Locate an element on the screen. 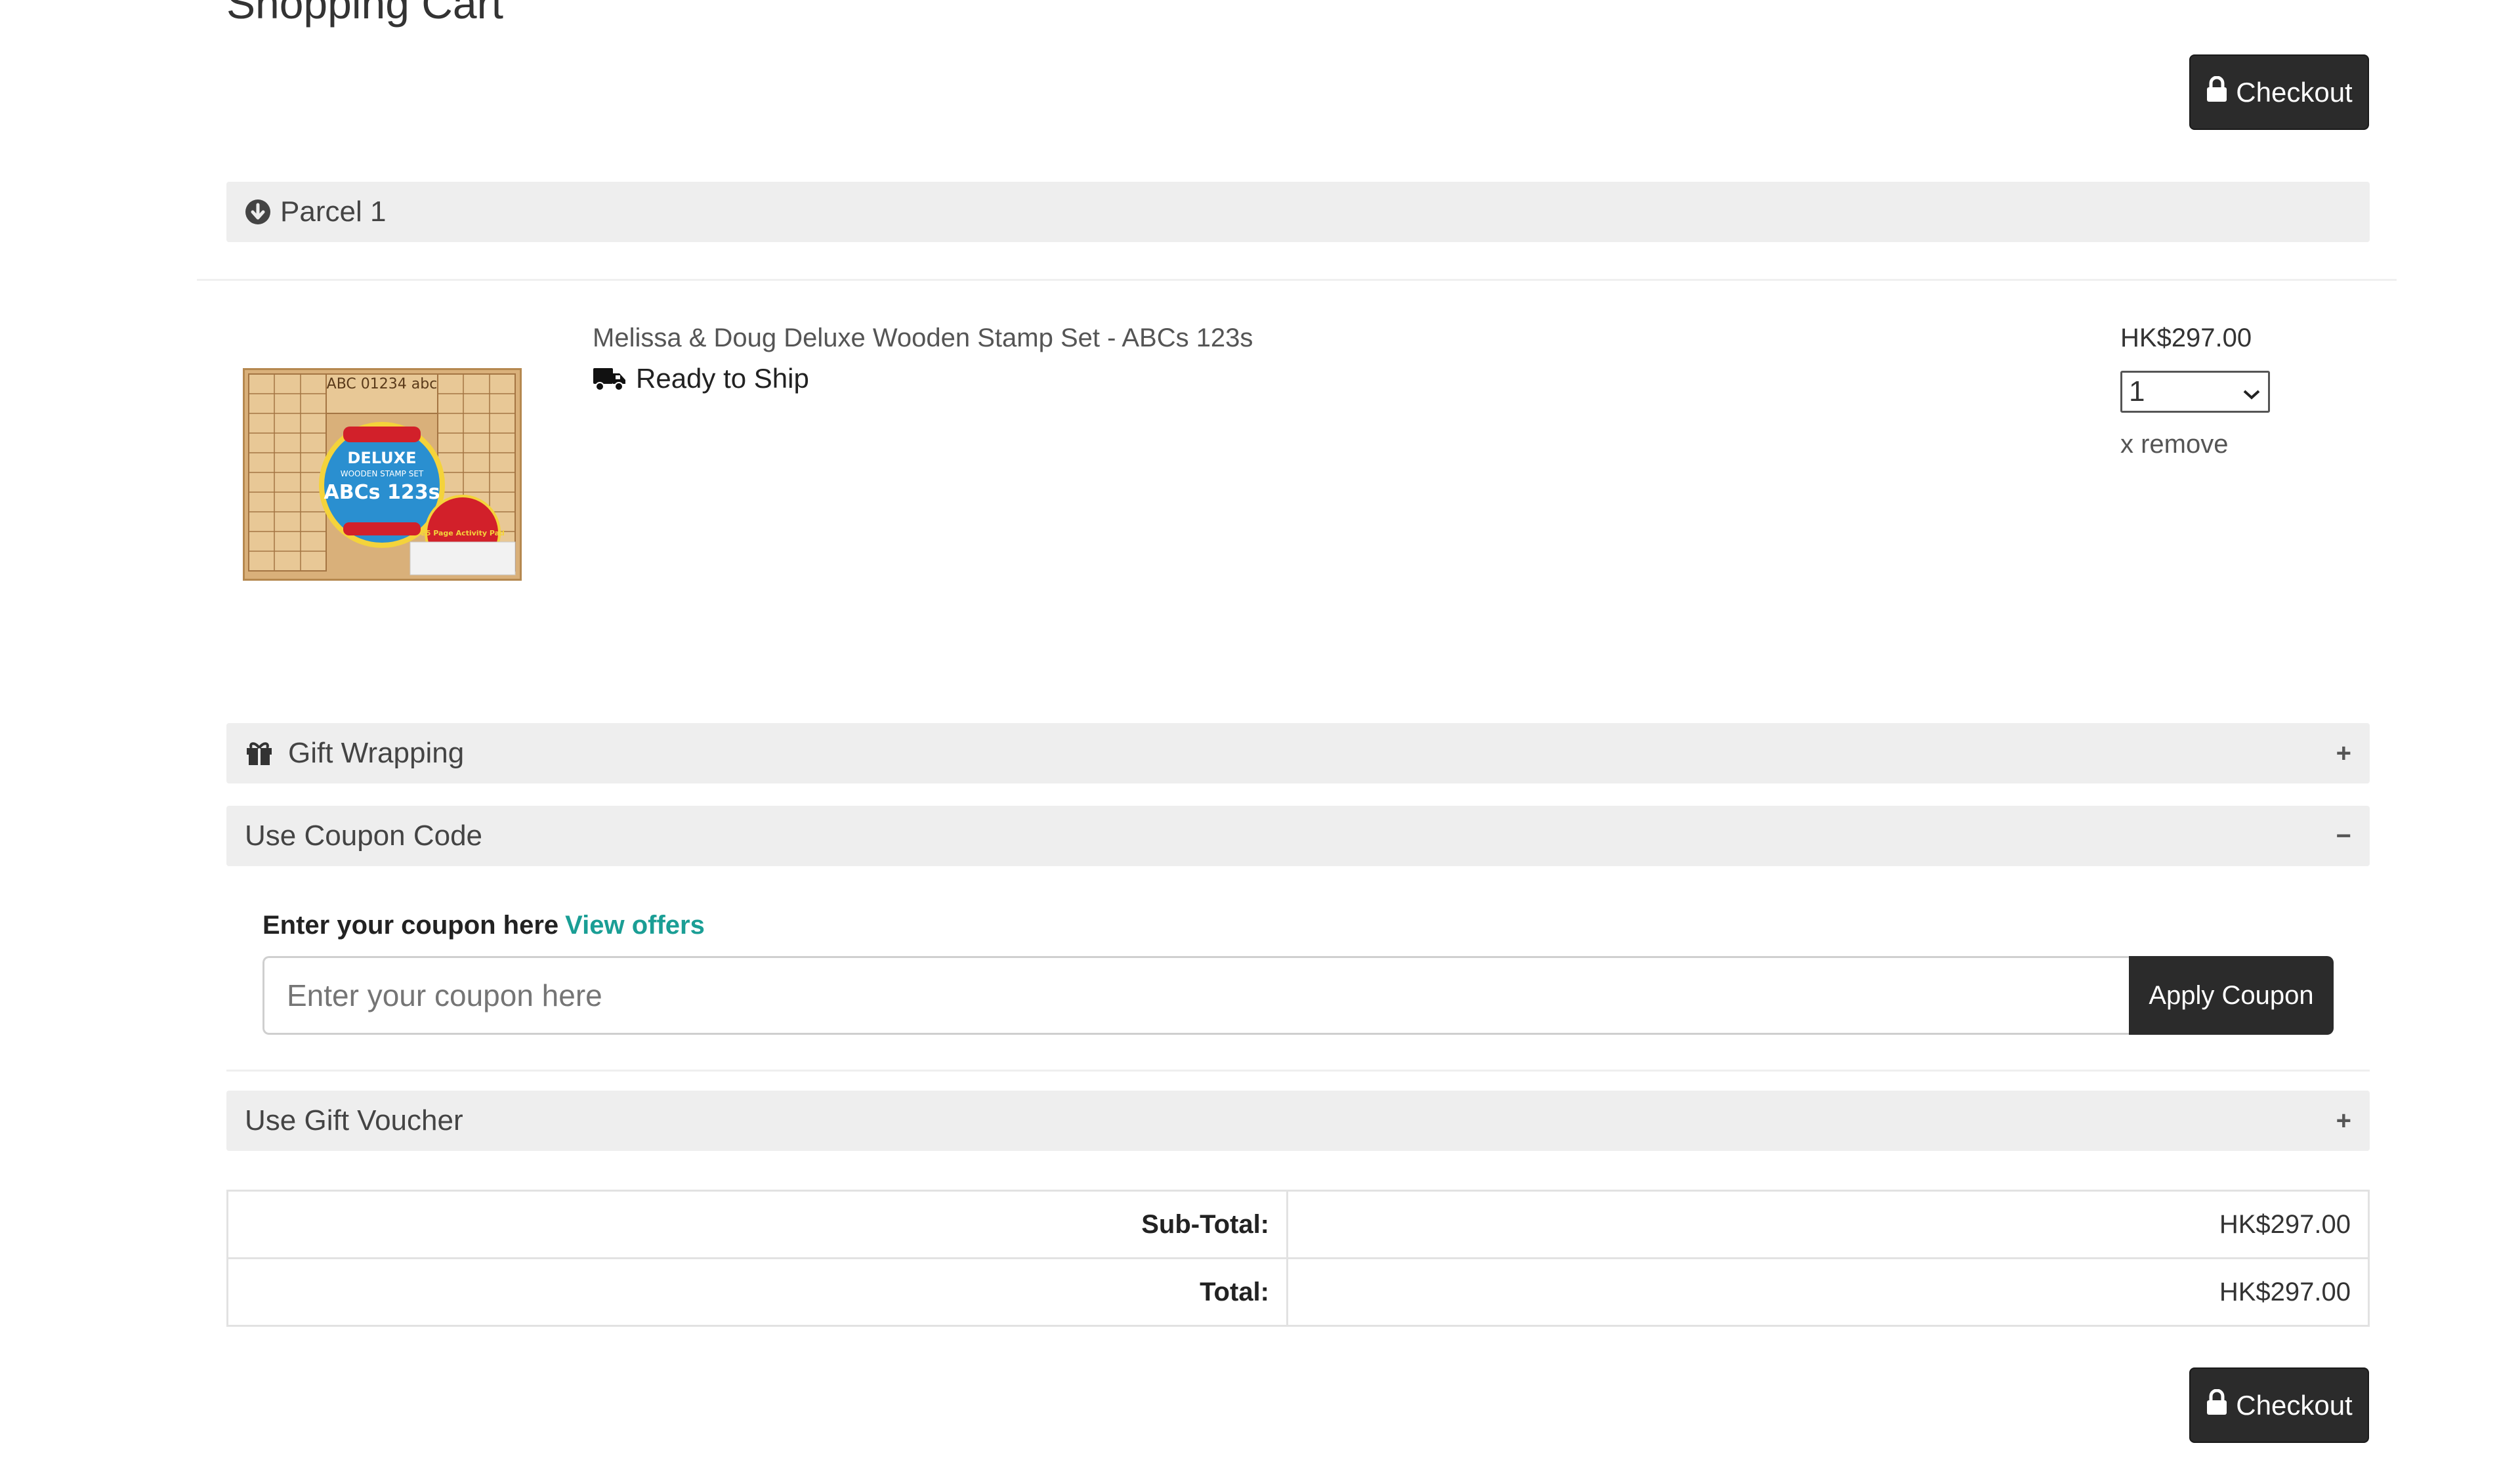  gift-icon is located at coordinates (259, 753).